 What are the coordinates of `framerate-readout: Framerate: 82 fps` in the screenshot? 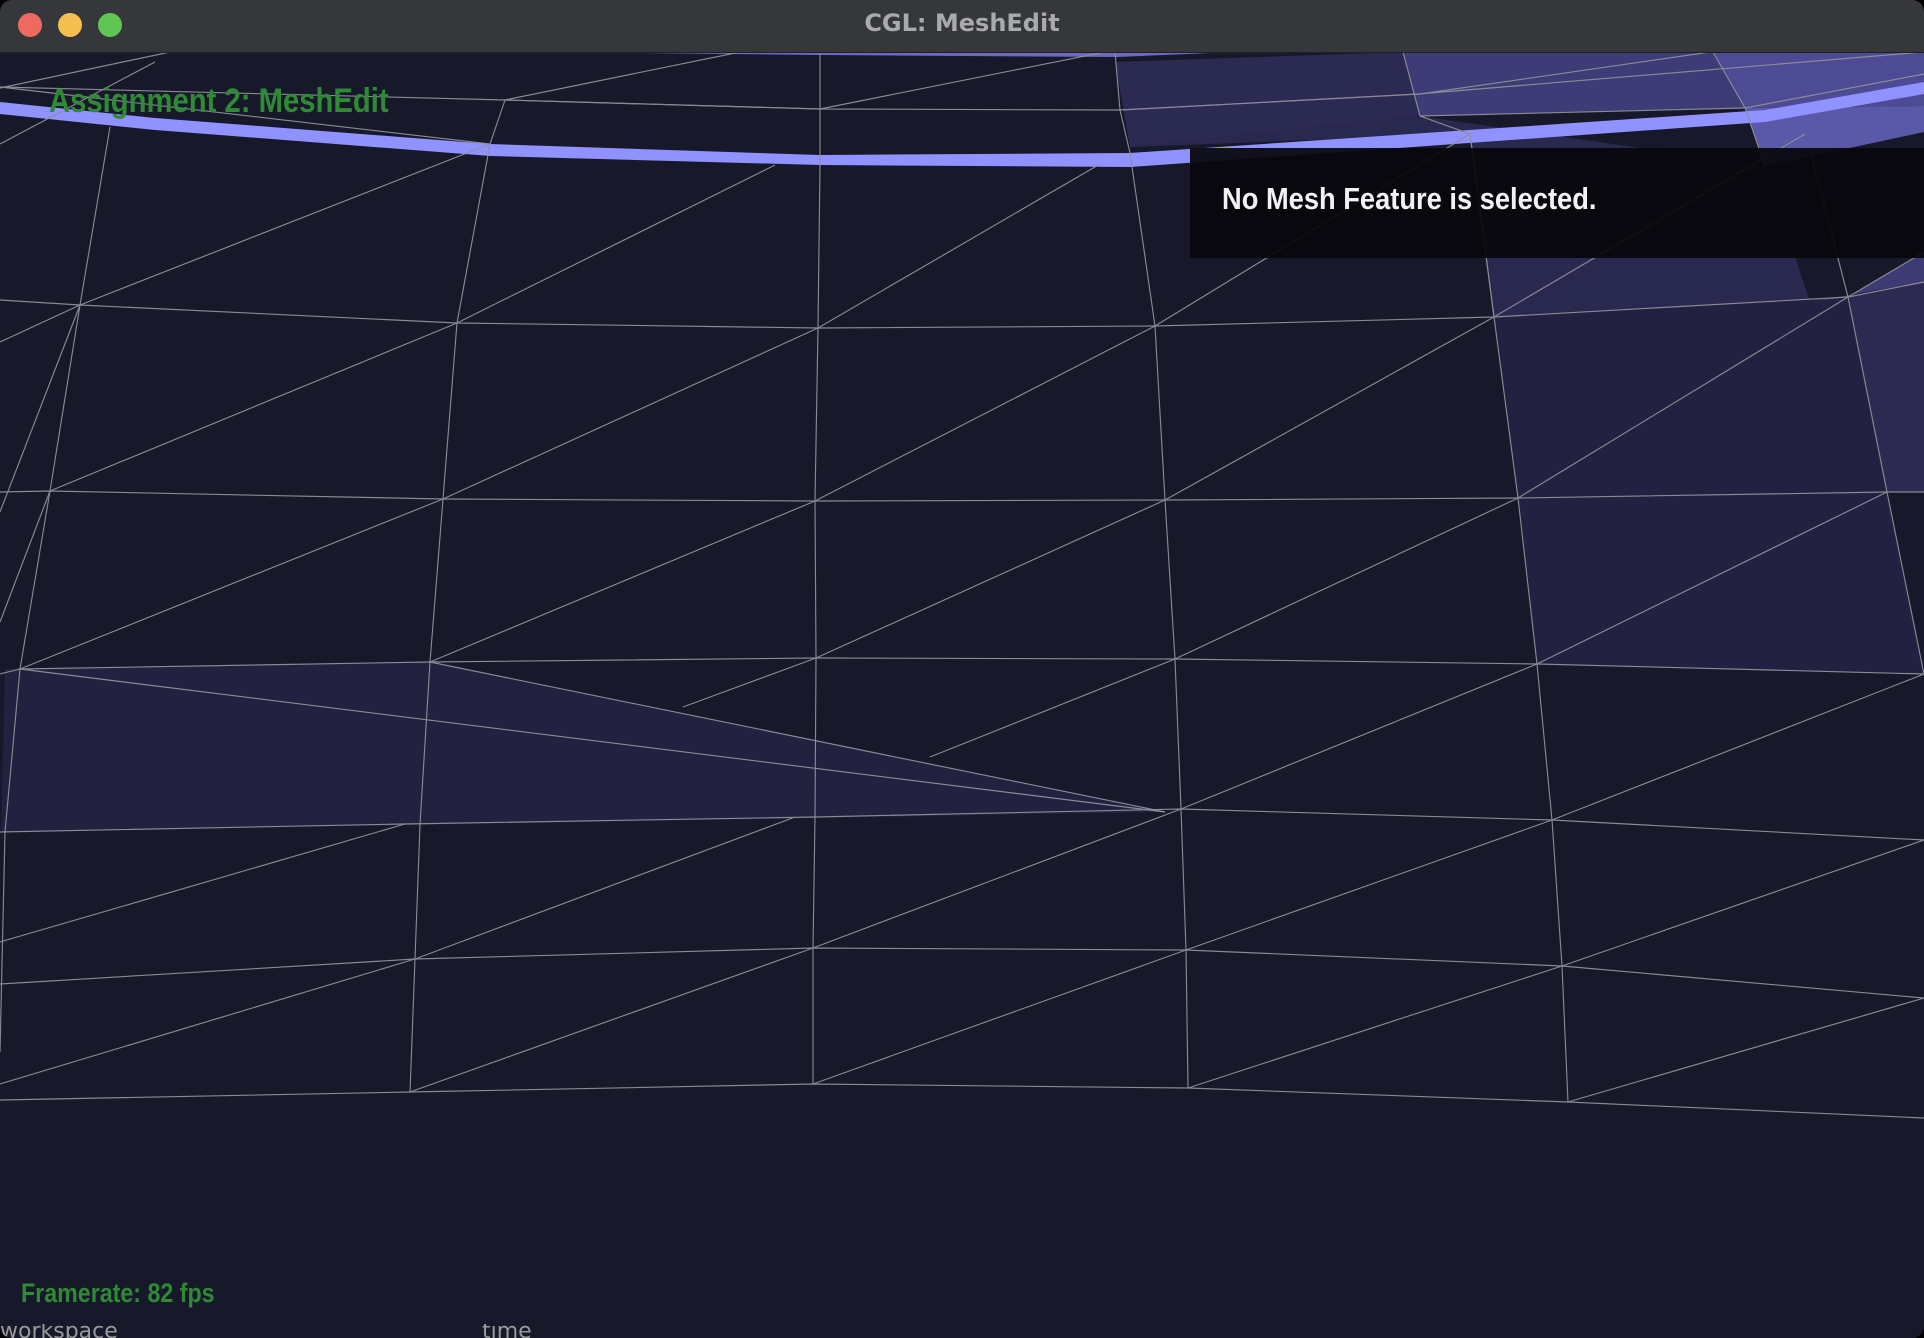 It's located at (118, 1293).